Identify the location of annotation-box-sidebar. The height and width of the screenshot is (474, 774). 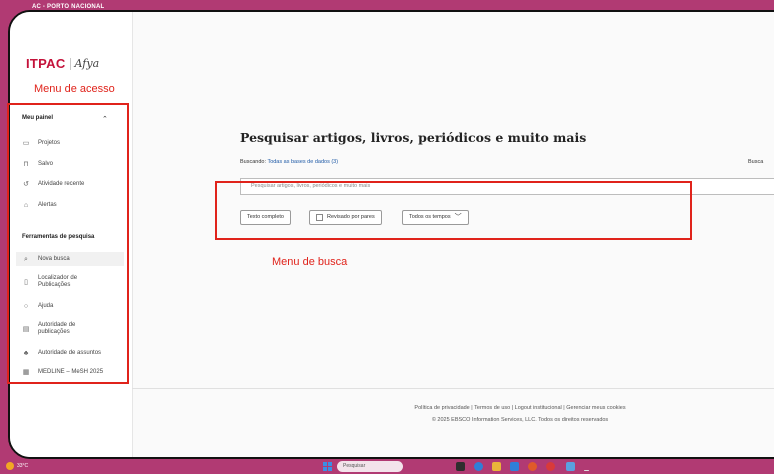
(68, 243).